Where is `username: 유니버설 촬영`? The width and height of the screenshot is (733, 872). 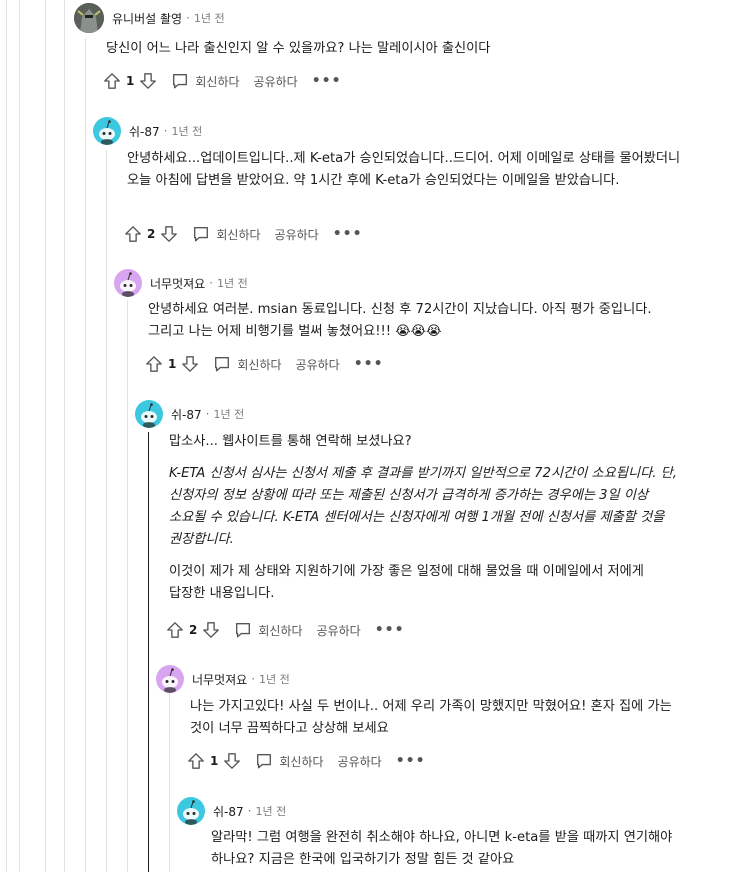
username: 유니버설 촬영 is located at coordinates (147, 18).